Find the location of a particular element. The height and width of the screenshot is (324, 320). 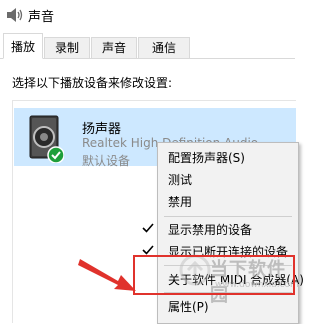

tab-recording: 录制 is located at coordinates (67, 47).